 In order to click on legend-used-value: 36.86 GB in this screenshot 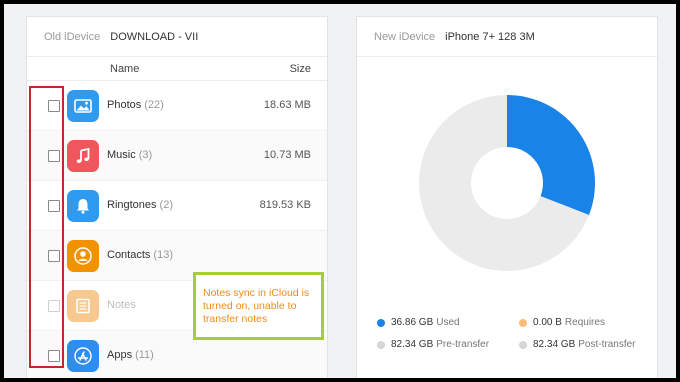, I will do `click(412, 322)`.